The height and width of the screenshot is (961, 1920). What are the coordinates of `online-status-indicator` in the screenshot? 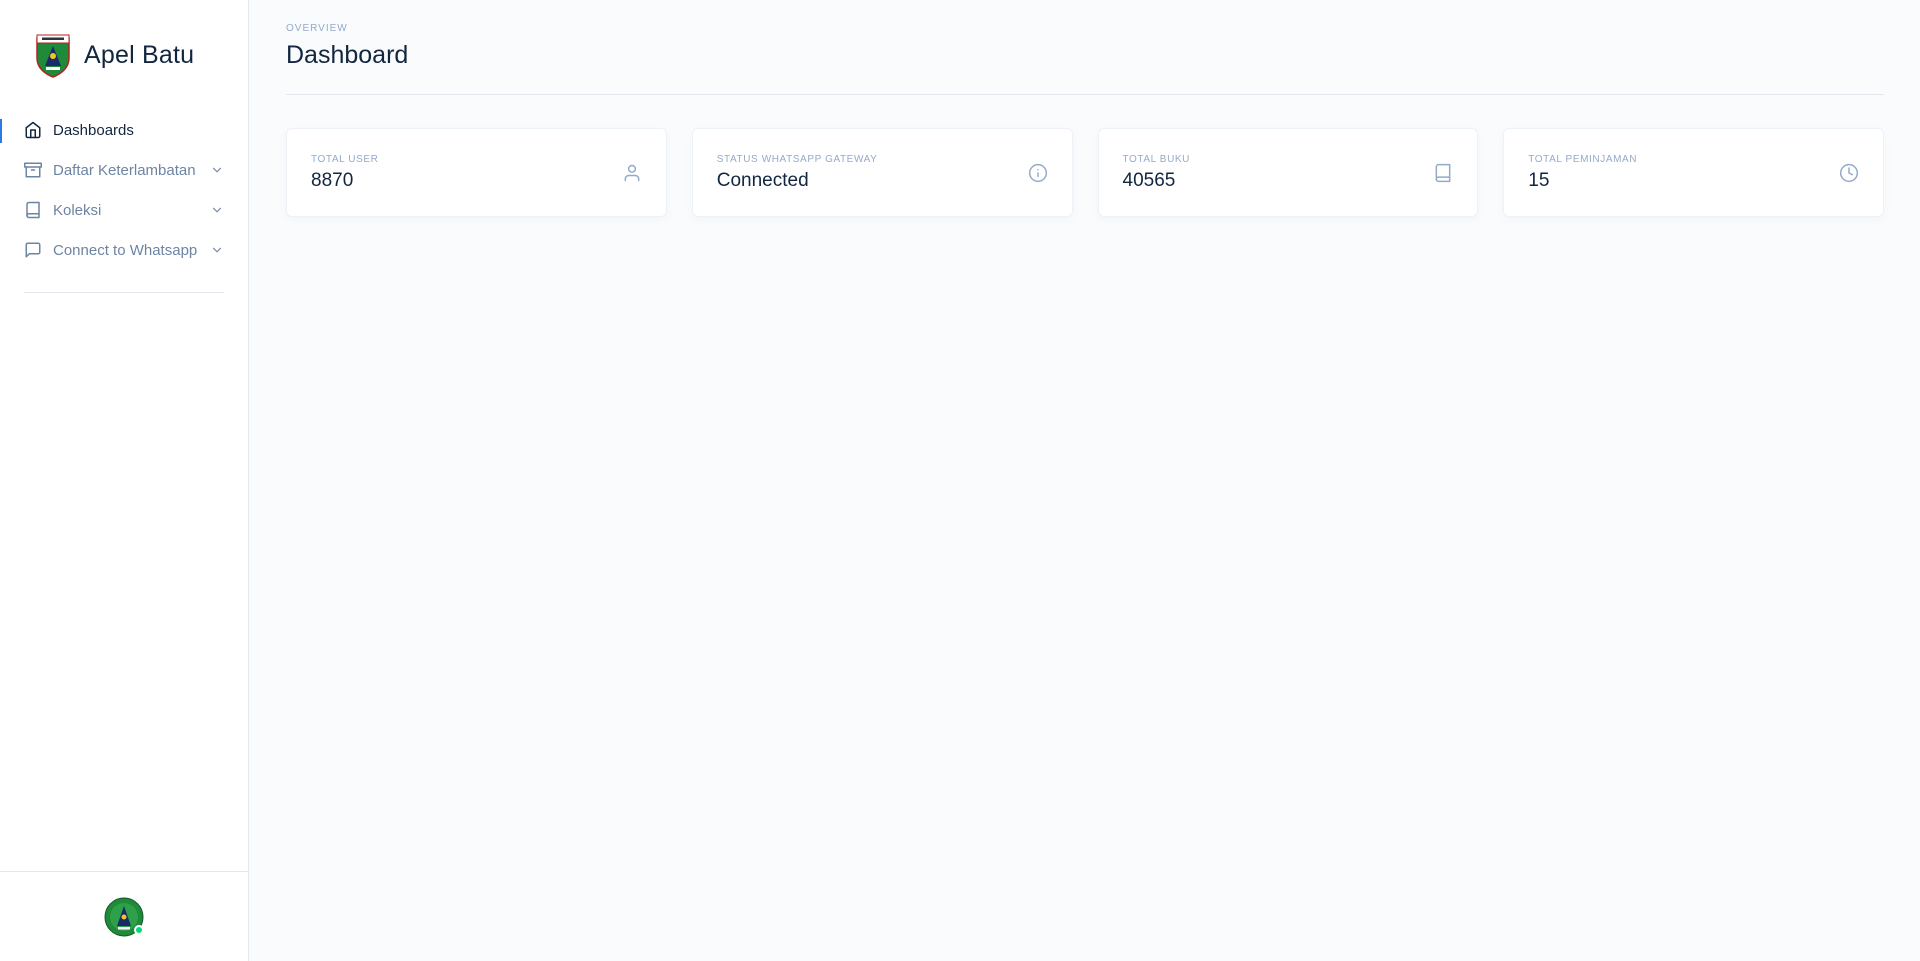 It's located at (139, 929).